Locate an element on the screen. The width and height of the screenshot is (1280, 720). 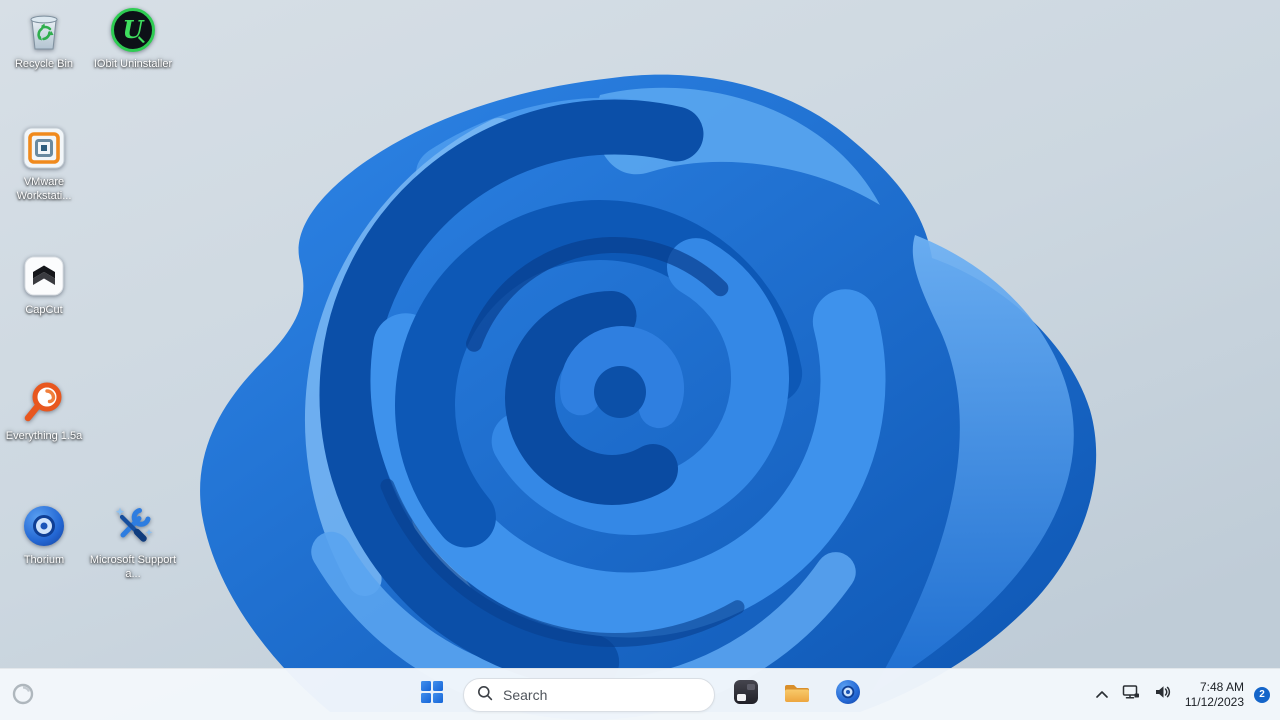
pinned-dark-app-button is located at coordinates (746, 695).